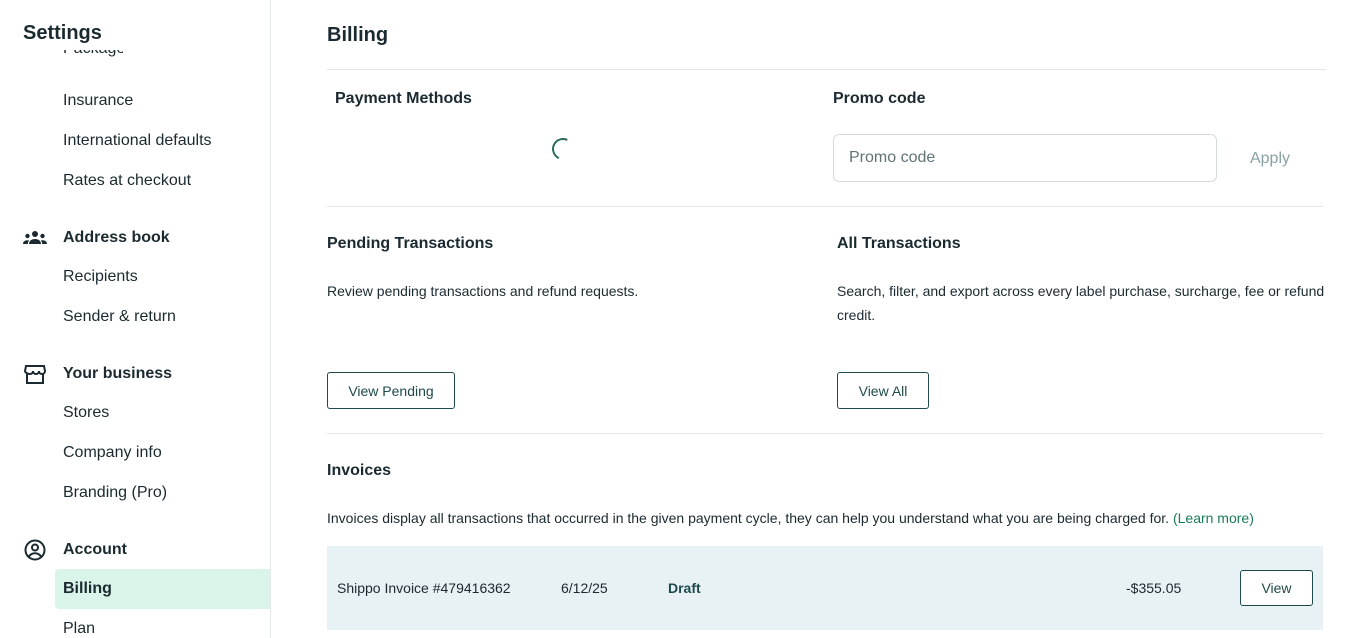 The image size is (1346, 638). What do you see at coordinates (79, 629) in the screenshot?
I see `sidebar-item-plan: Plan` at bounding box center [79, 629].